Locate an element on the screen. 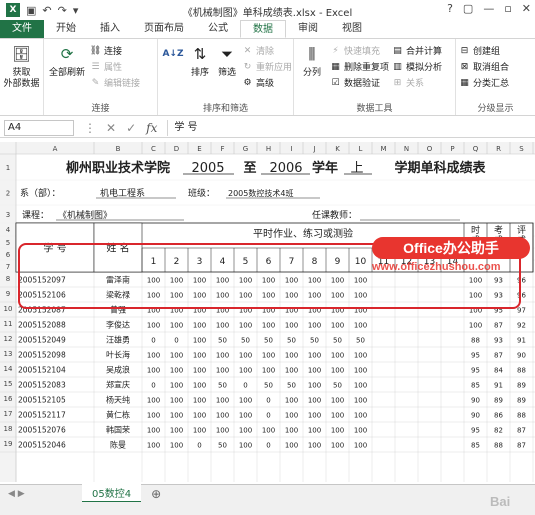 This screenshot has width=535, height=515. properties-button: ☰ 属性 is located at coordinates (115, 67).